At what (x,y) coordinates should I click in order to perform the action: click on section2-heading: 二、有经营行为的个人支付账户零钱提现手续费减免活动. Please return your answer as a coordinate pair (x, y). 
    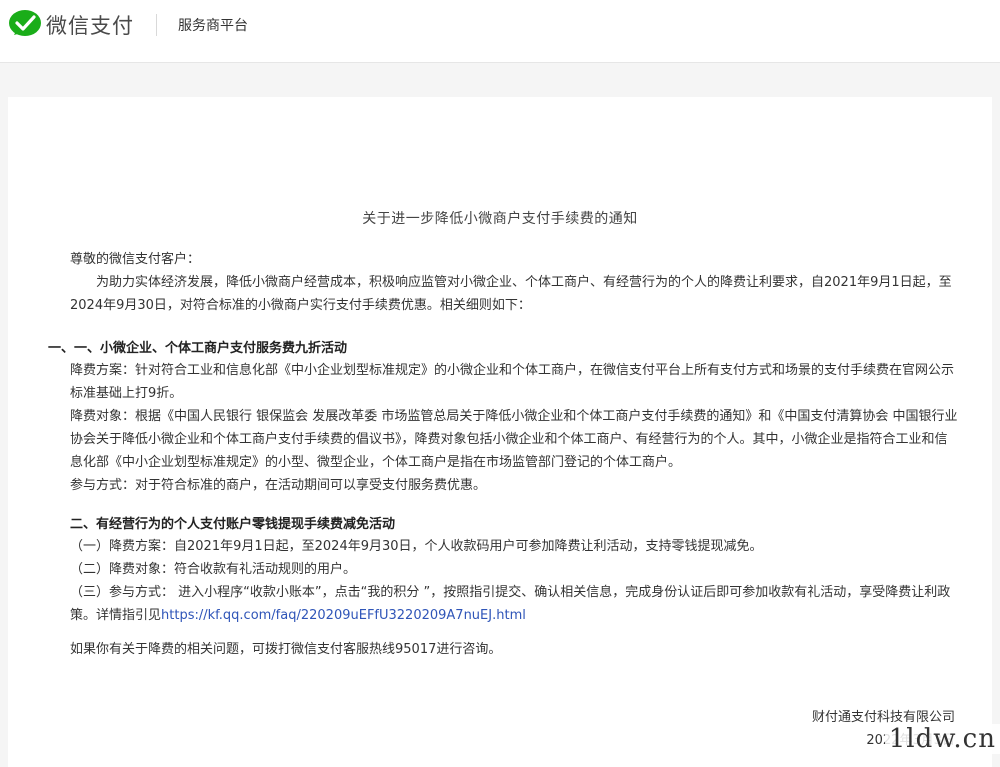
    Looking at the image, I should click on (233, 524).